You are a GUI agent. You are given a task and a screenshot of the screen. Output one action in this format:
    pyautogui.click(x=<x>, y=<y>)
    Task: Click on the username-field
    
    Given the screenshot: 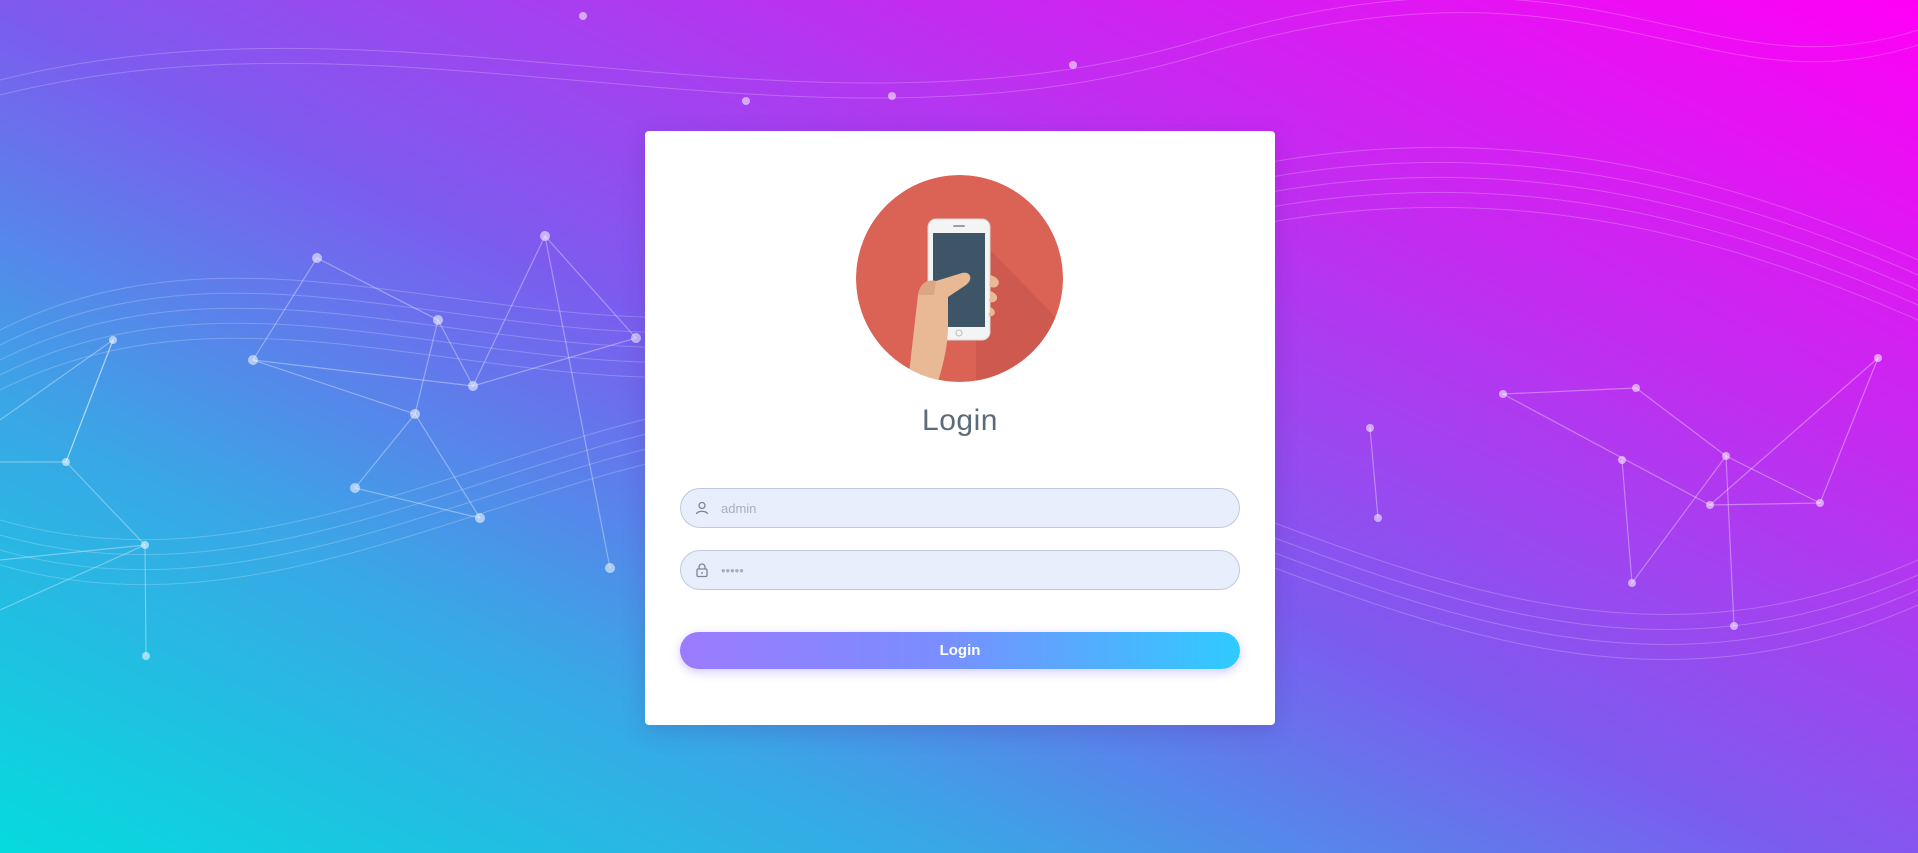 What is the action you would take?
    pyautogui.click(x=960, y=508)
    